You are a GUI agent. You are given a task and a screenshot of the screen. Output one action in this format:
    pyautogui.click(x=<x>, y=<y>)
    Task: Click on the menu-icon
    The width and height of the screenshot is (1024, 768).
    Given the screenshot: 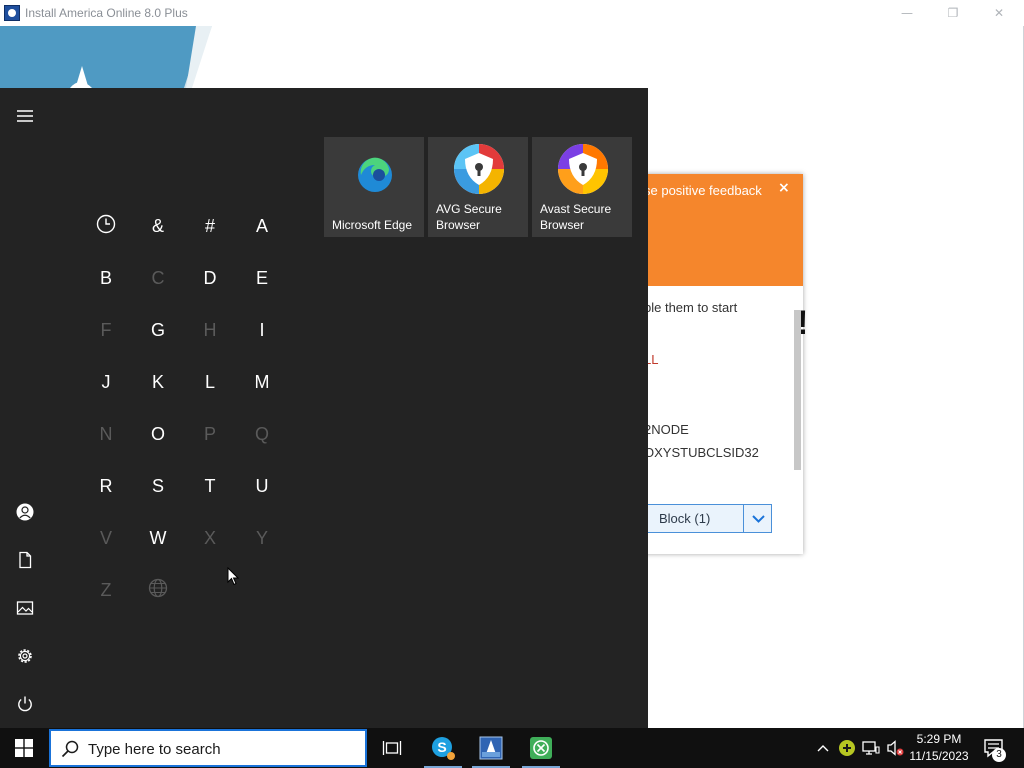 What is the action you would take?
    pyautogui.click(x=25, y=116)
    